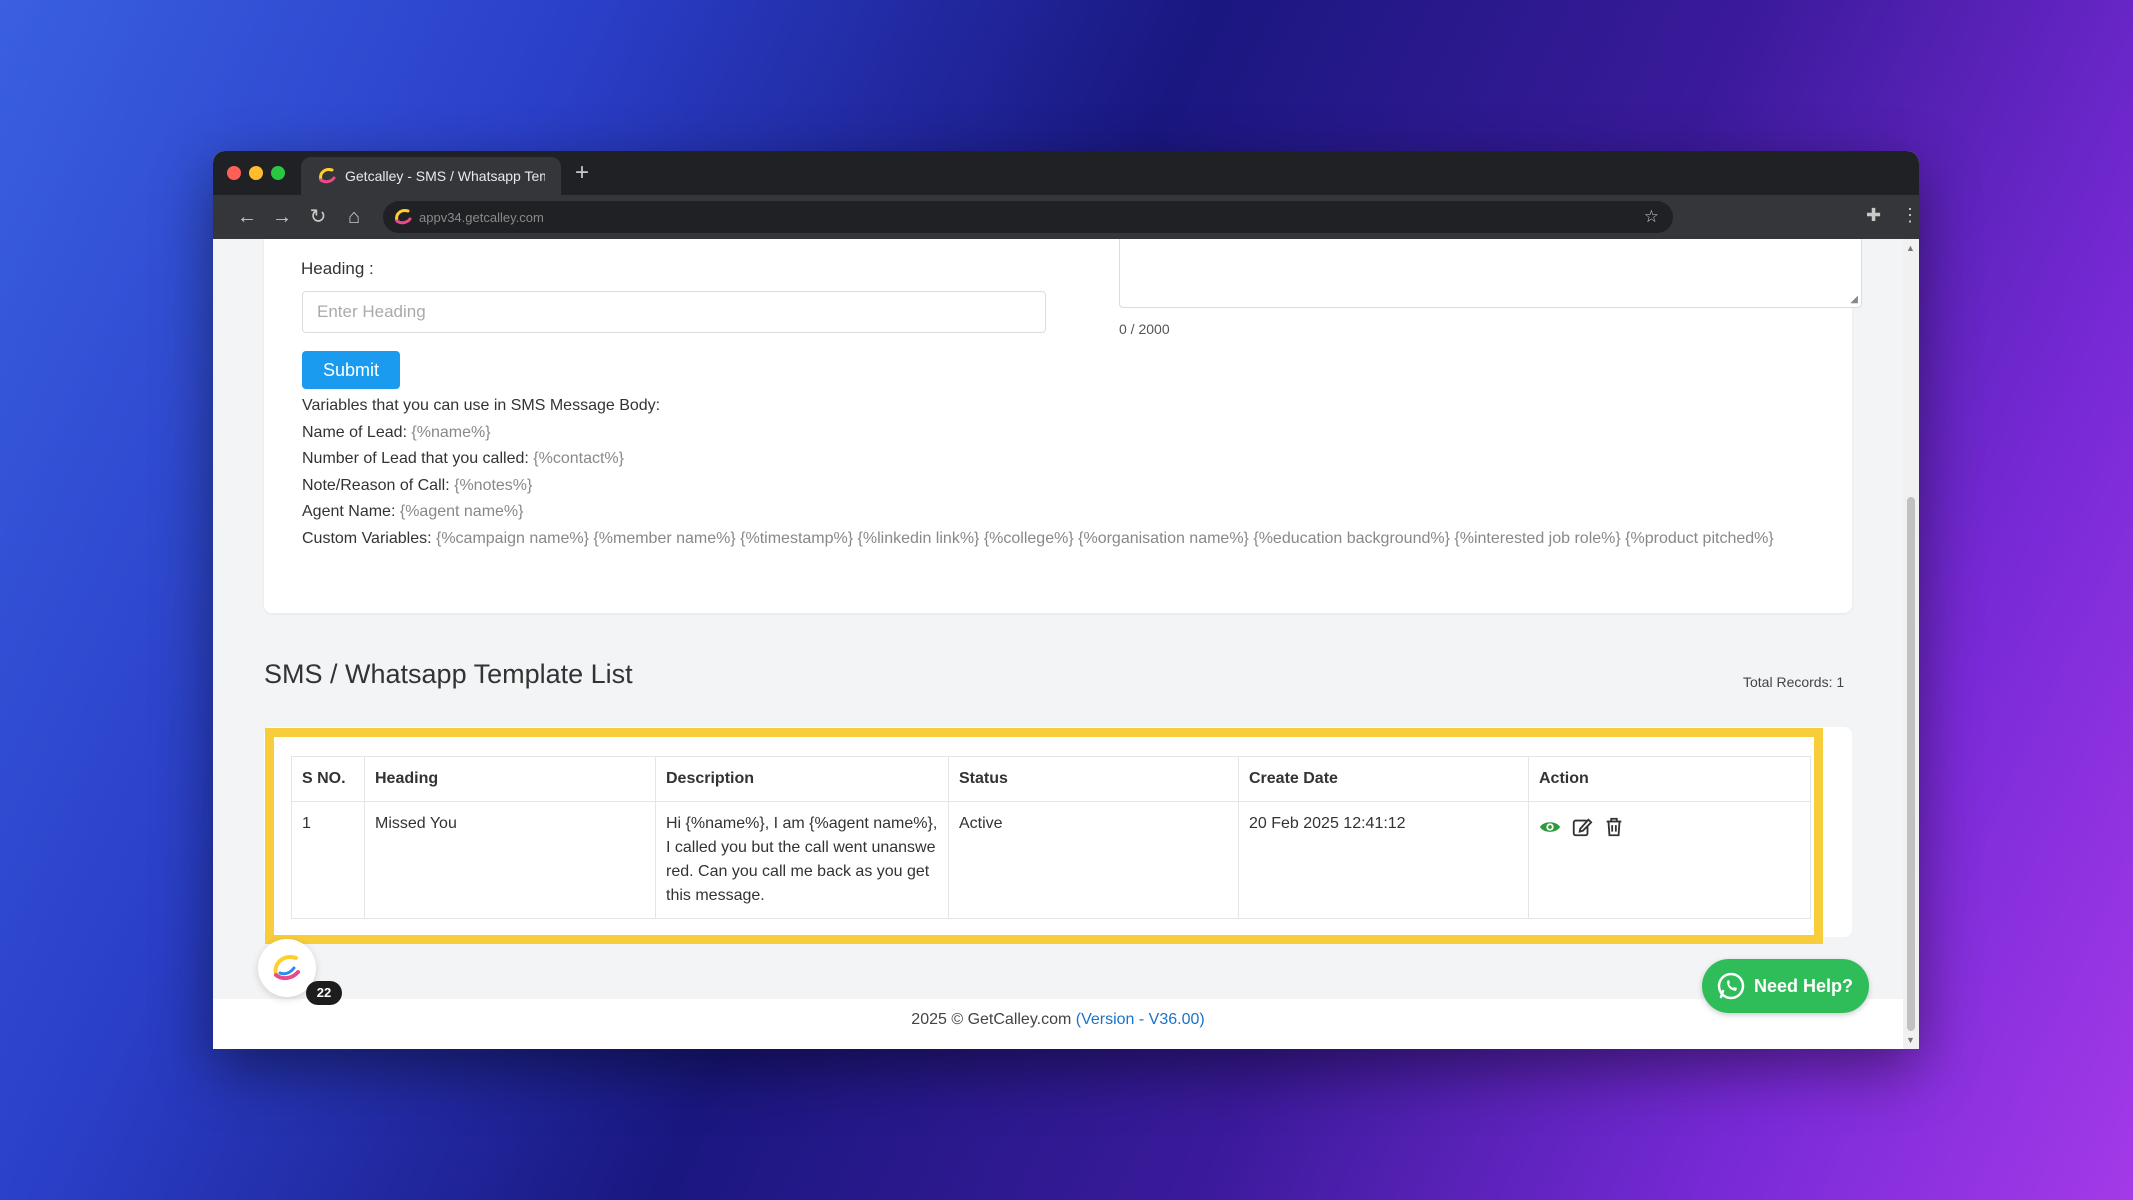 This screenshot has height=1200, width=2133. I want to click on url-text: appv34.getcalley.com, so click(481, 217).